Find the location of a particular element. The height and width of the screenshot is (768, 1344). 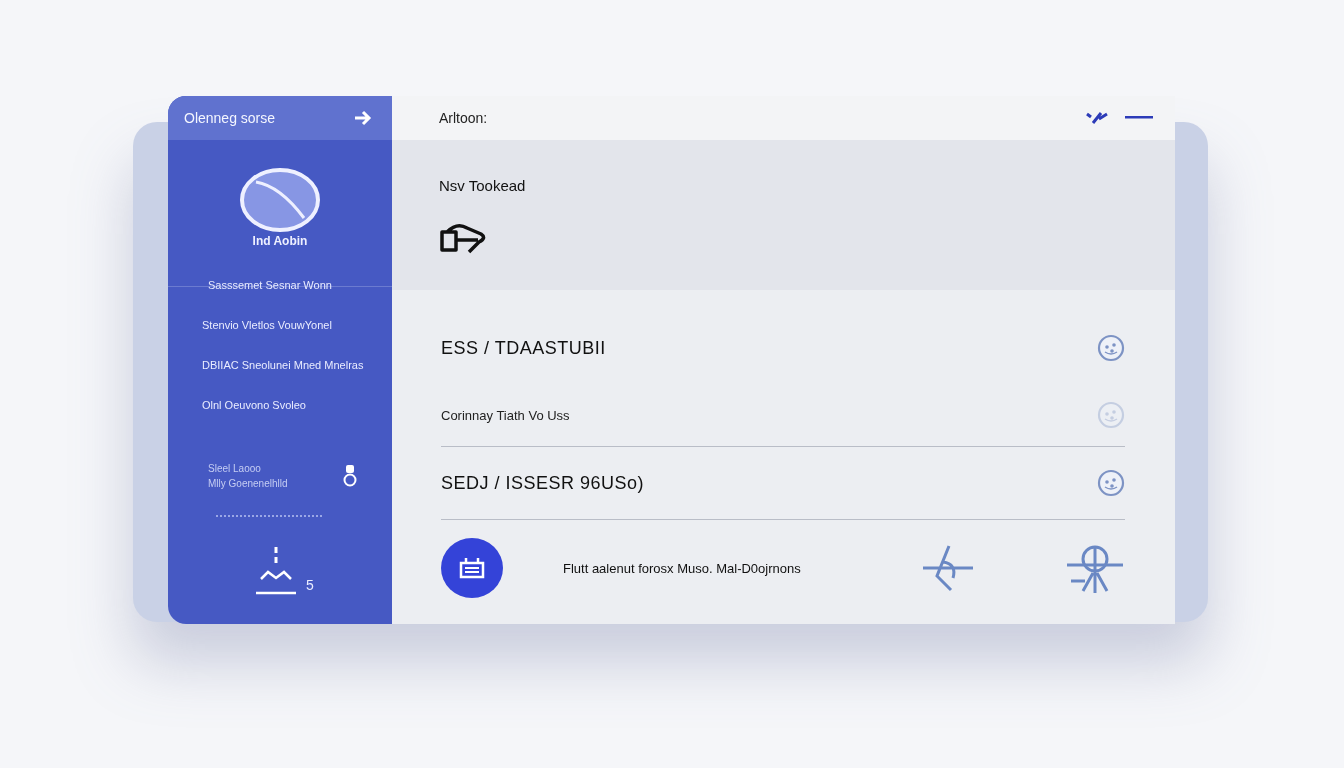

note-text: Sleel Laooo is located at coordinates (235, 468).